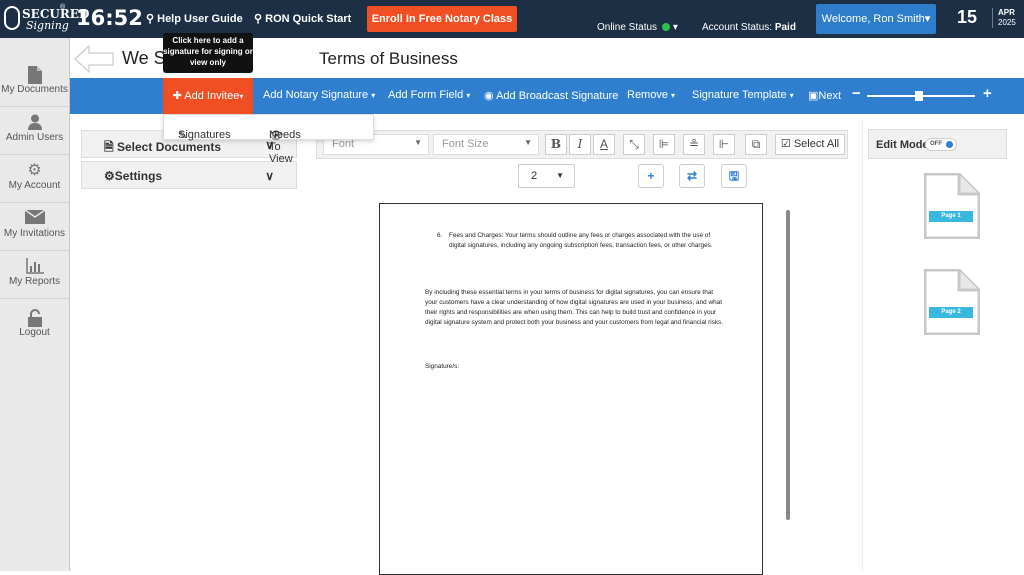 The image size is (1024, 575). I want to click on sidebar-item-logout: Logout, so click(34, 326).